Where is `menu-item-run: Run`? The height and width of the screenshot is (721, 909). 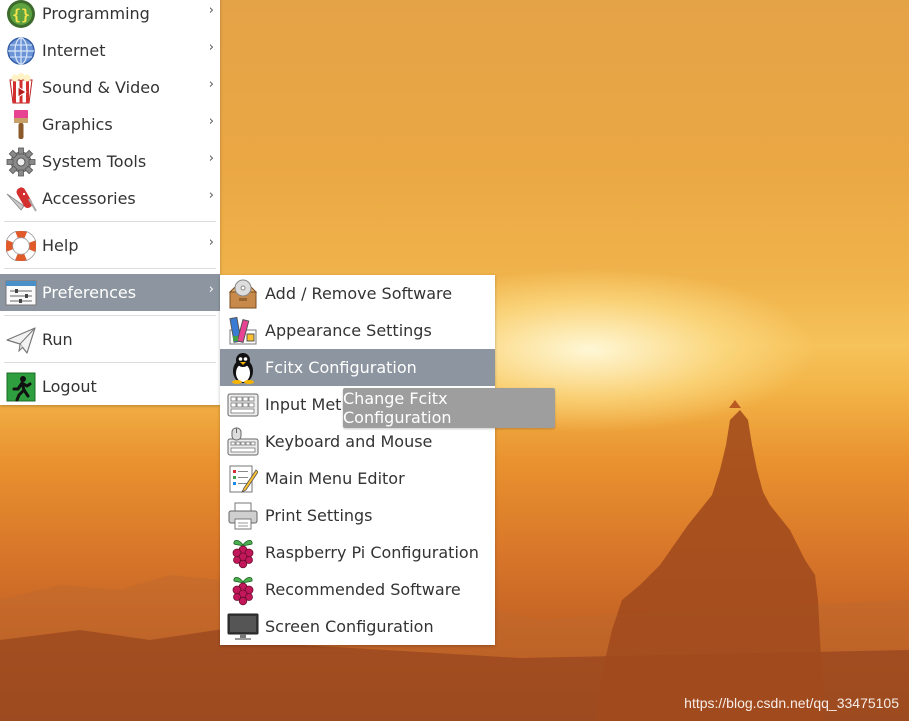
menu-item-run: Run is located at coordinates (110, 339).